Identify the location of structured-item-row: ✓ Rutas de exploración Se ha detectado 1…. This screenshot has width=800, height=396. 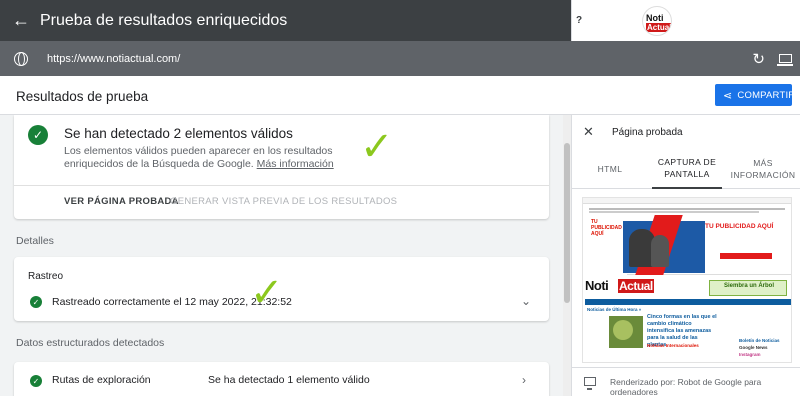
(281, 379).